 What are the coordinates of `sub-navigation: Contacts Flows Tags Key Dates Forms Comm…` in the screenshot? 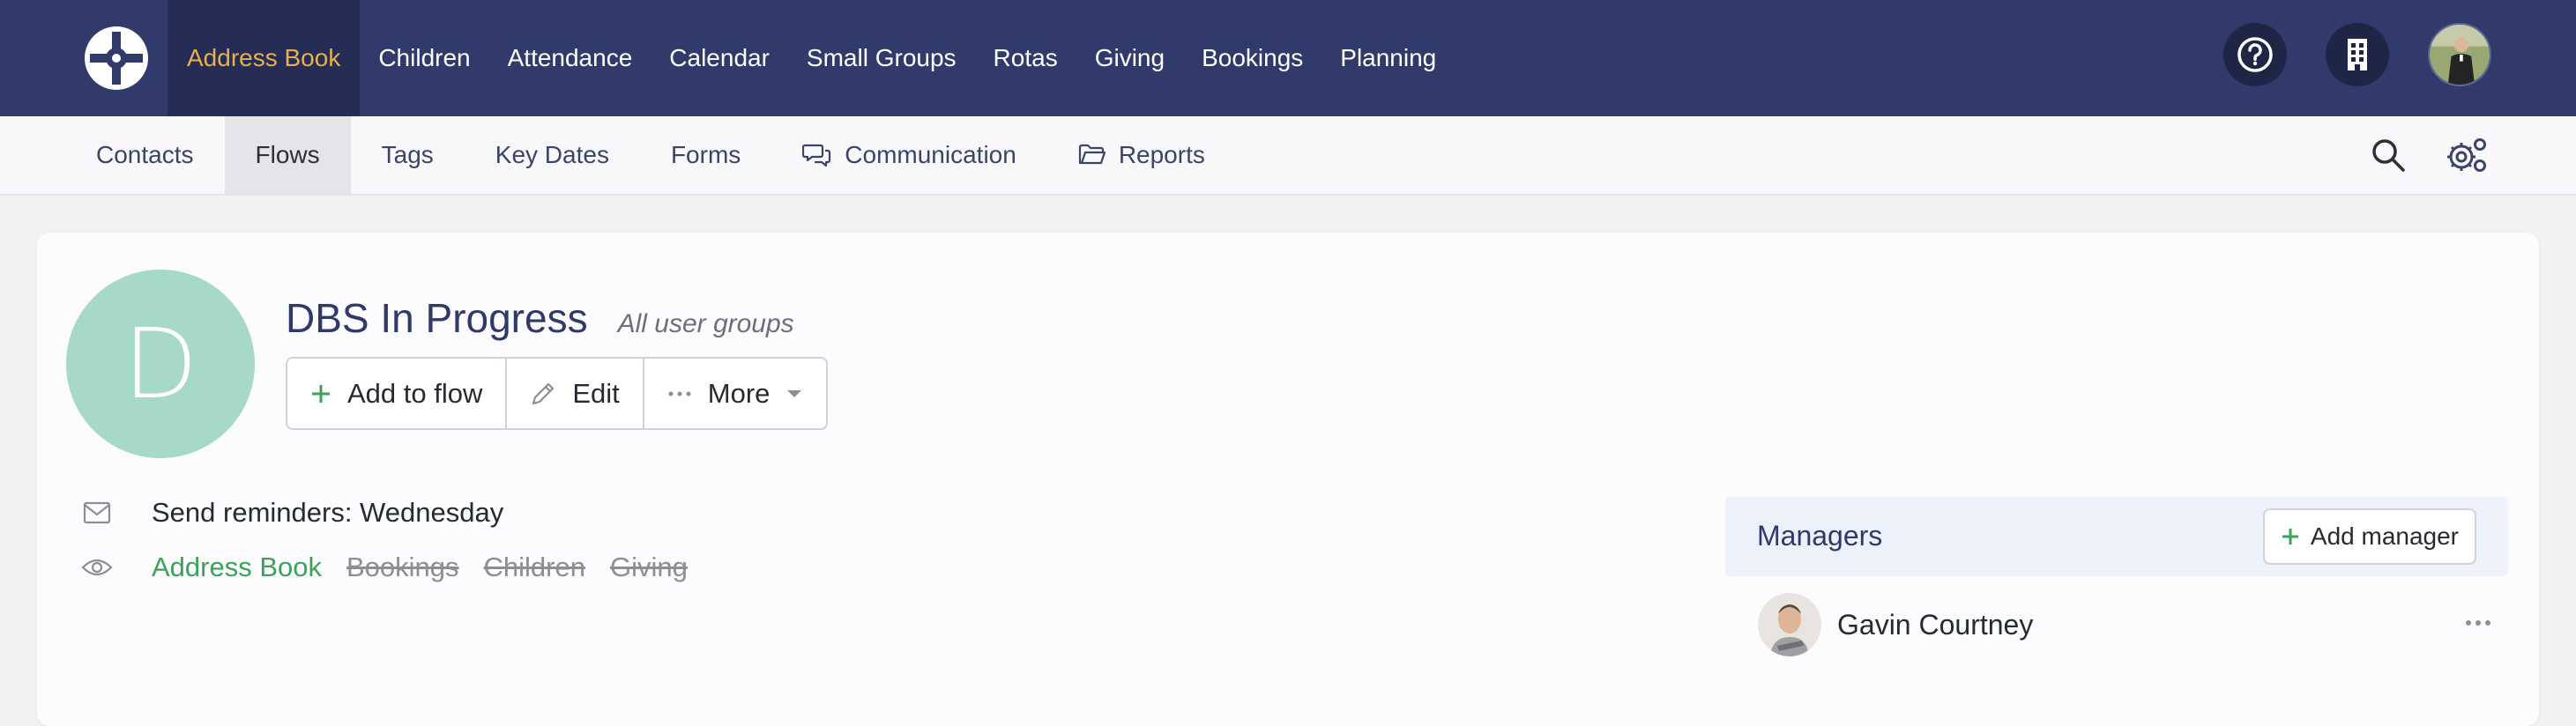 It's located at (1288, 156).